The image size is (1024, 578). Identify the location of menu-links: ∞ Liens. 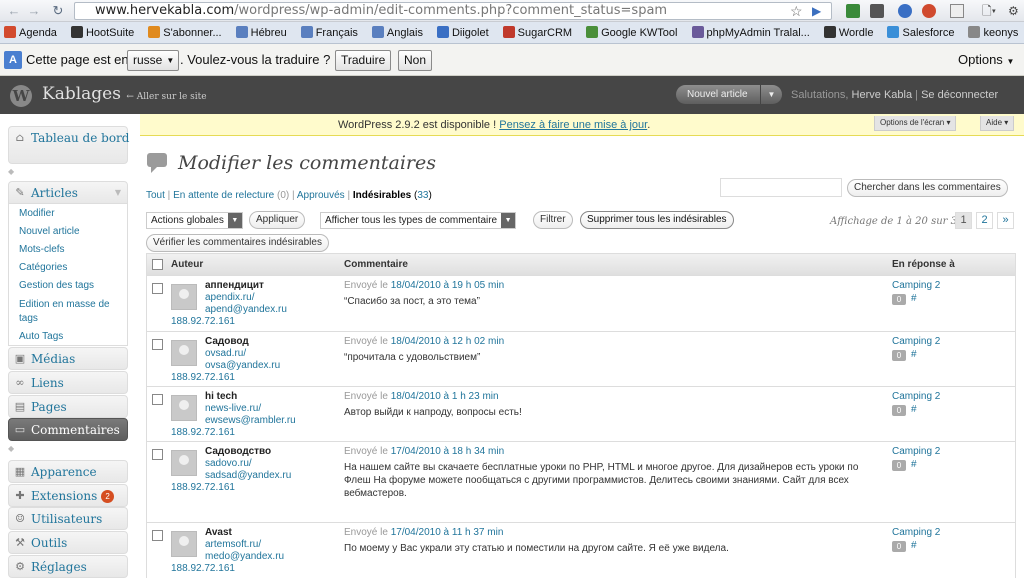
(68, 382).